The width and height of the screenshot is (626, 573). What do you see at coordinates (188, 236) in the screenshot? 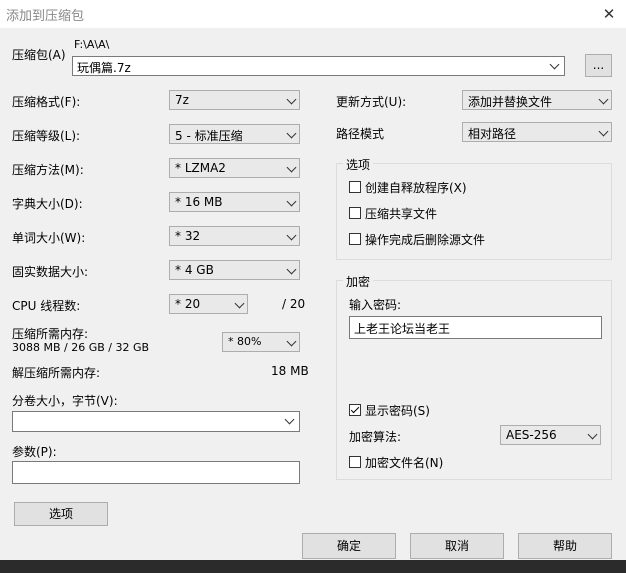
I see `word-value: * 32` at bounding box center [188, 236].